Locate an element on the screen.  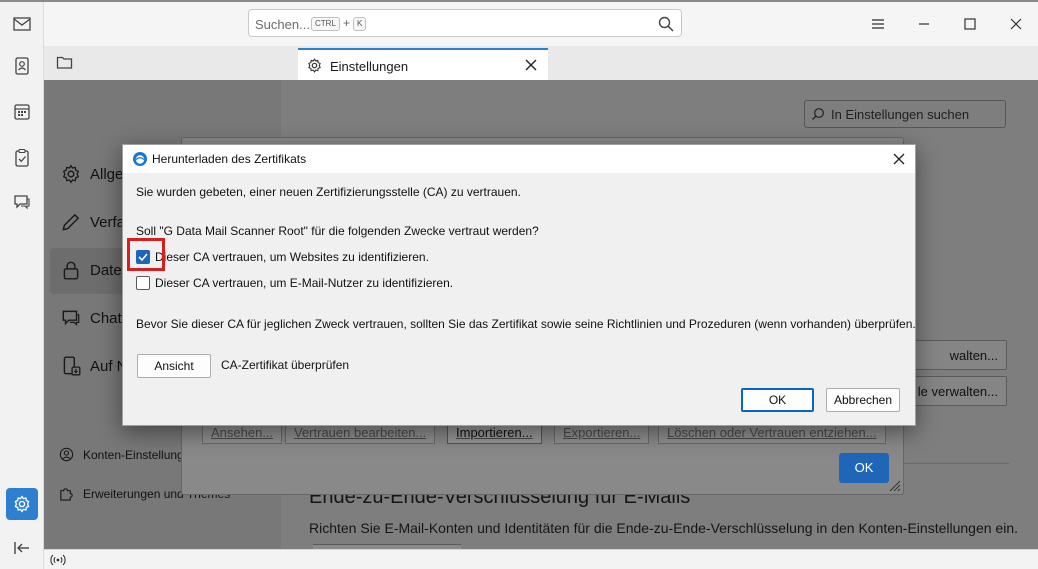
shortcut-k-key: K is located at coordinates (360, 24).